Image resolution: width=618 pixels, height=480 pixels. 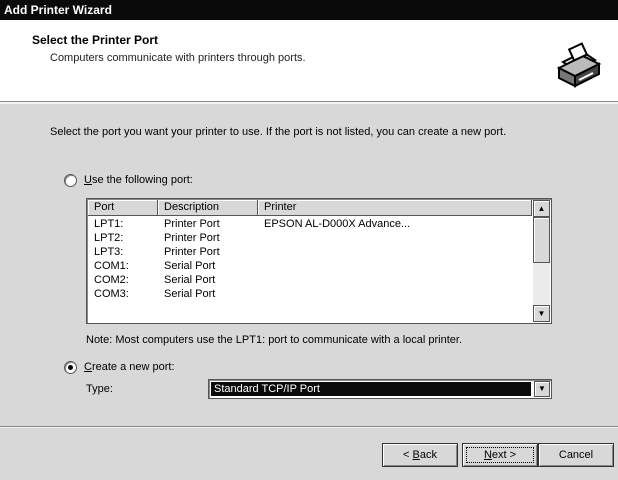 I want to click on ports-list-header: Port Description Printer, so click(x=310, y=208).